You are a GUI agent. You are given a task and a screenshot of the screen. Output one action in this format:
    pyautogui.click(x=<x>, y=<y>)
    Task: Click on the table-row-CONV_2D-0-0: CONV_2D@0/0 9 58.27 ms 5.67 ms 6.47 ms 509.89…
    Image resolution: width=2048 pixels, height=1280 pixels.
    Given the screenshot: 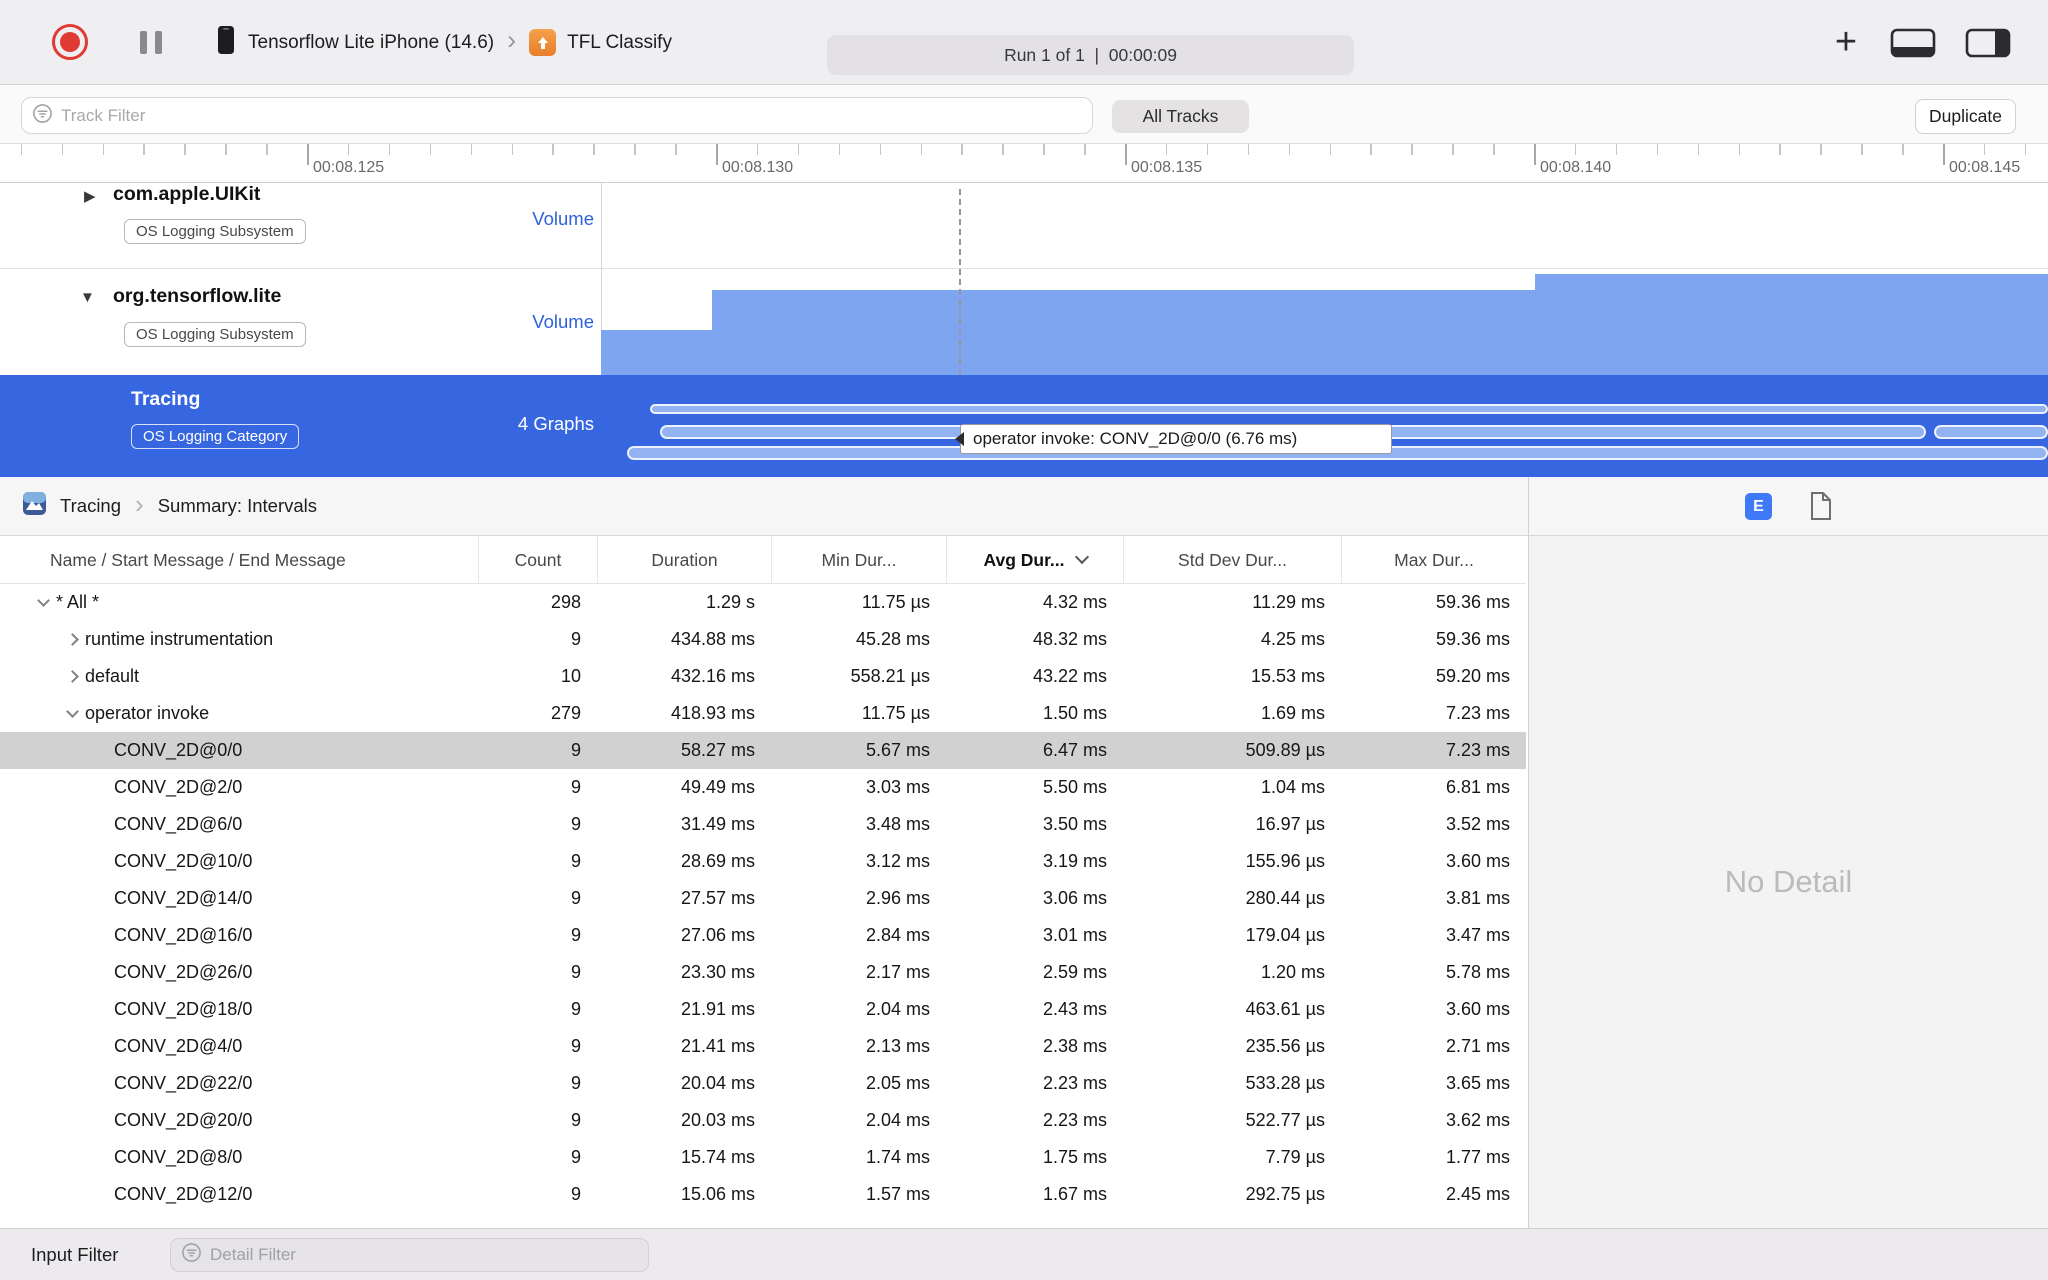 What is the action you would take?
    pyautogui.click(x=763, y=750)
    